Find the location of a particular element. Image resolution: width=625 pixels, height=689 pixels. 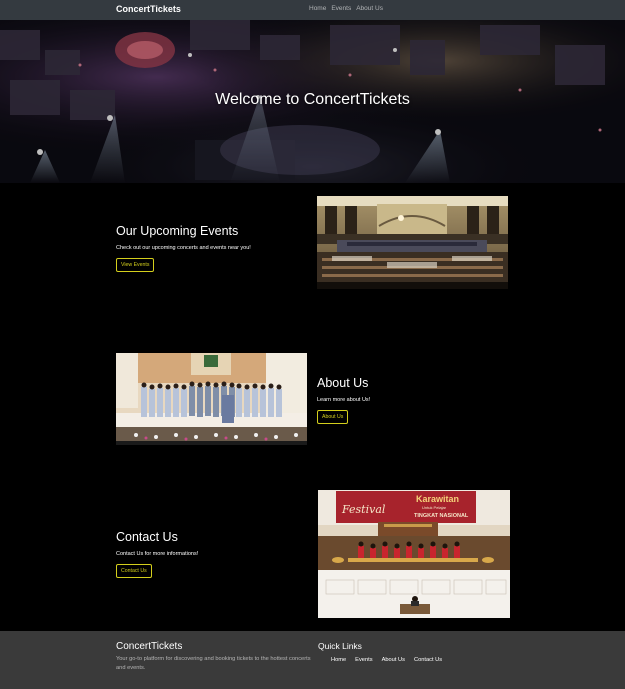

about-section-text: About Us Learn more about Us! About Us is located at coordinates (412, 400).